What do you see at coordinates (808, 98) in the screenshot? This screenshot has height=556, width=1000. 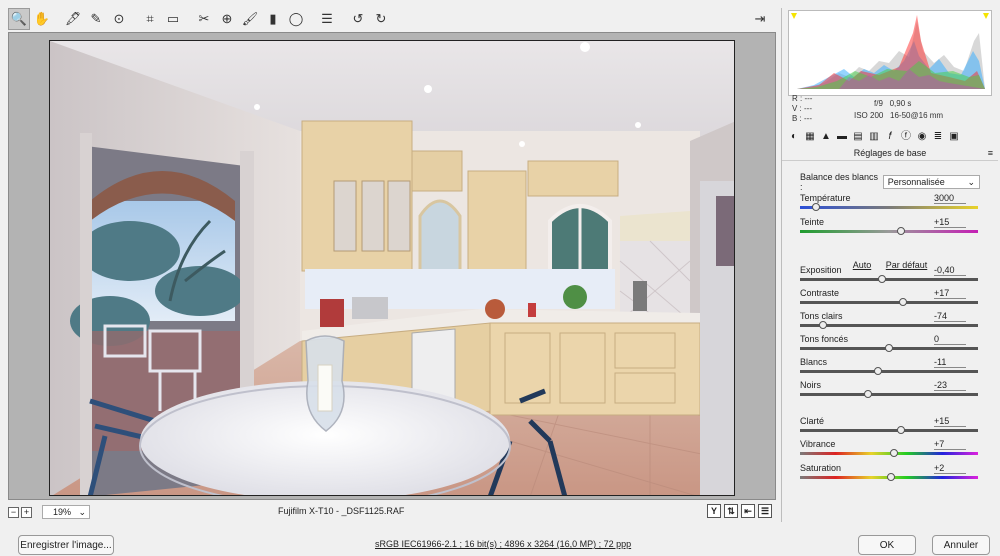 I see `r-value: ---` at bounding box center [808, 98].